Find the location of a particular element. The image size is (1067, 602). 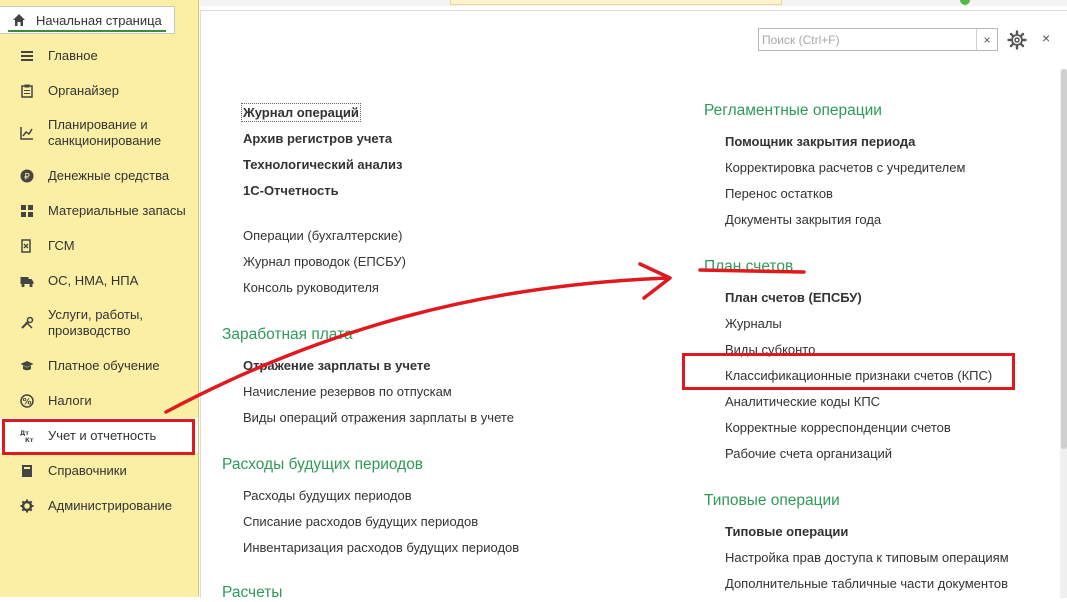

sidebar-item-directories: Справочники is located at coordinates (99, 470).